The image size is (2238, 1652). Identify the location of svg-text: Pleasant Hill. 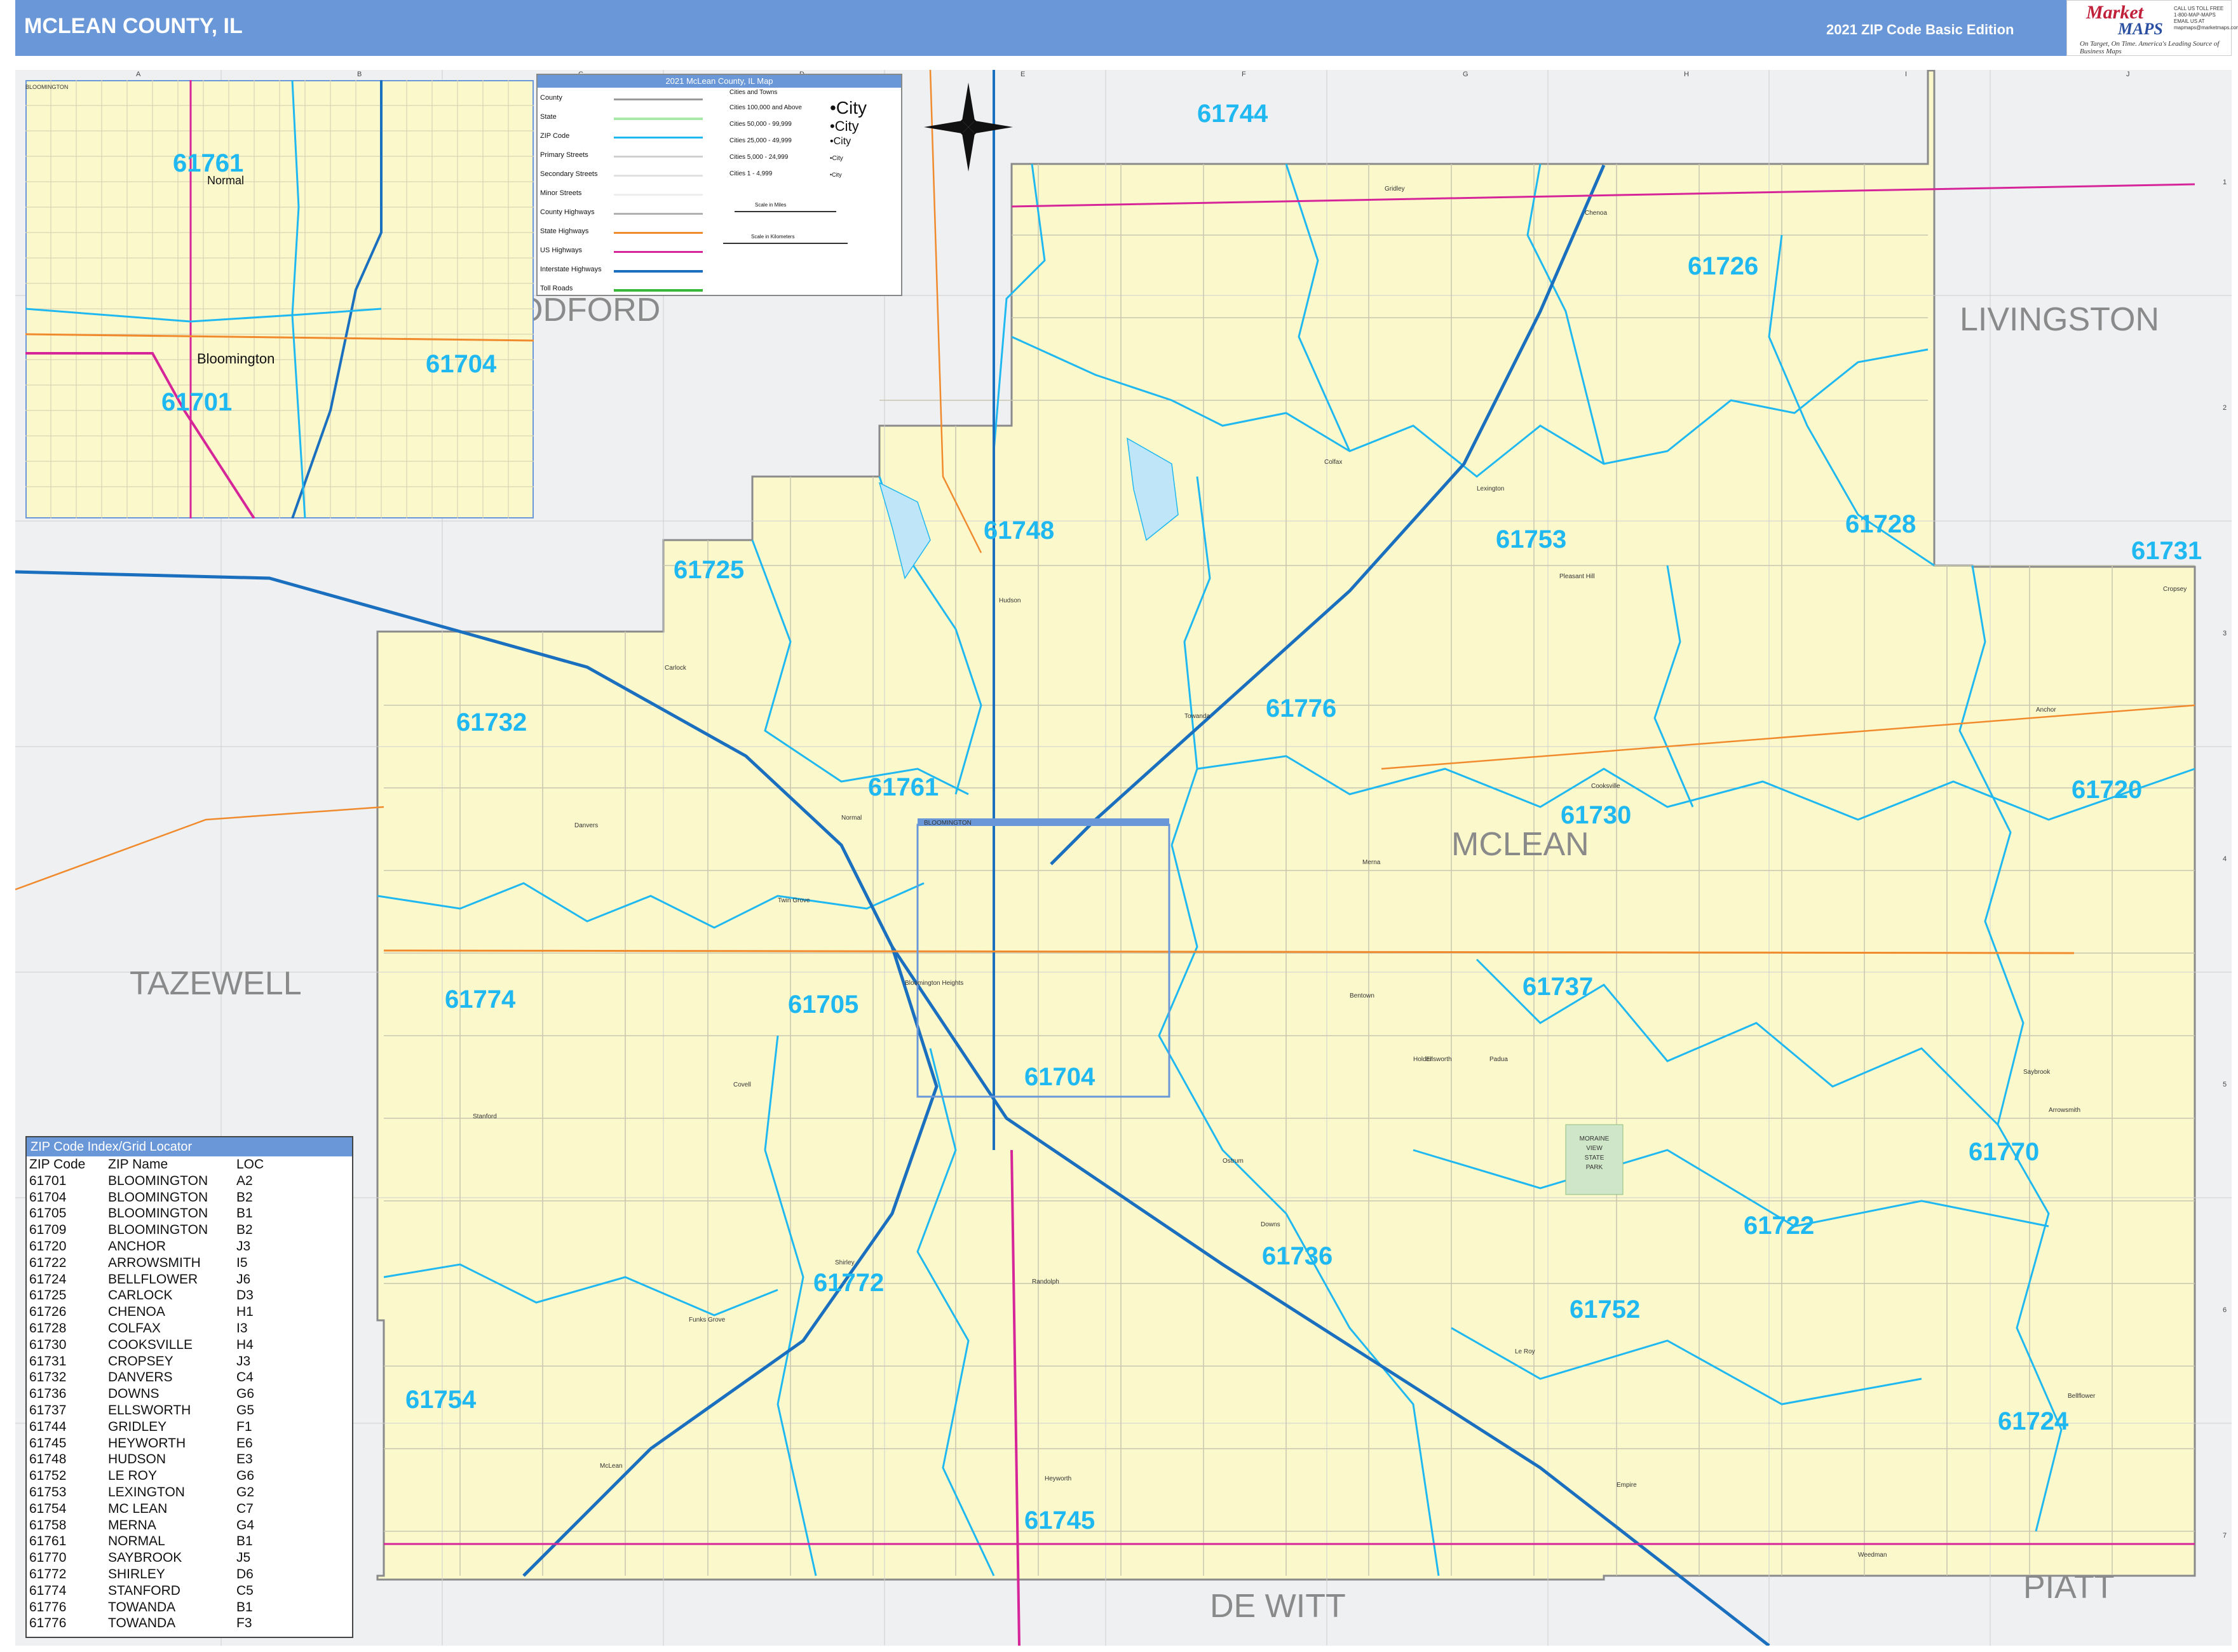
(1577, 576).